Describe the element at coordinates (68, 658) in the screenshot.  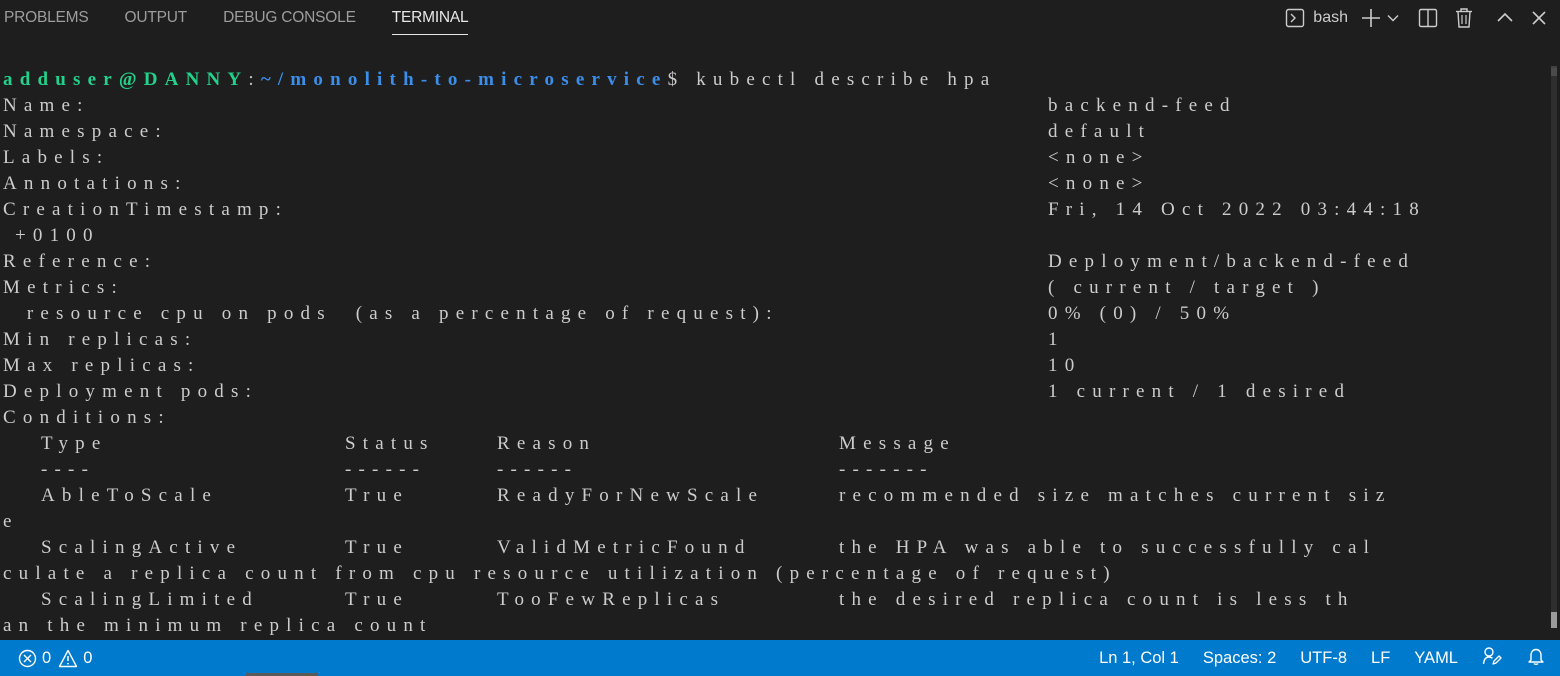
I see `warning-icon` at that location.